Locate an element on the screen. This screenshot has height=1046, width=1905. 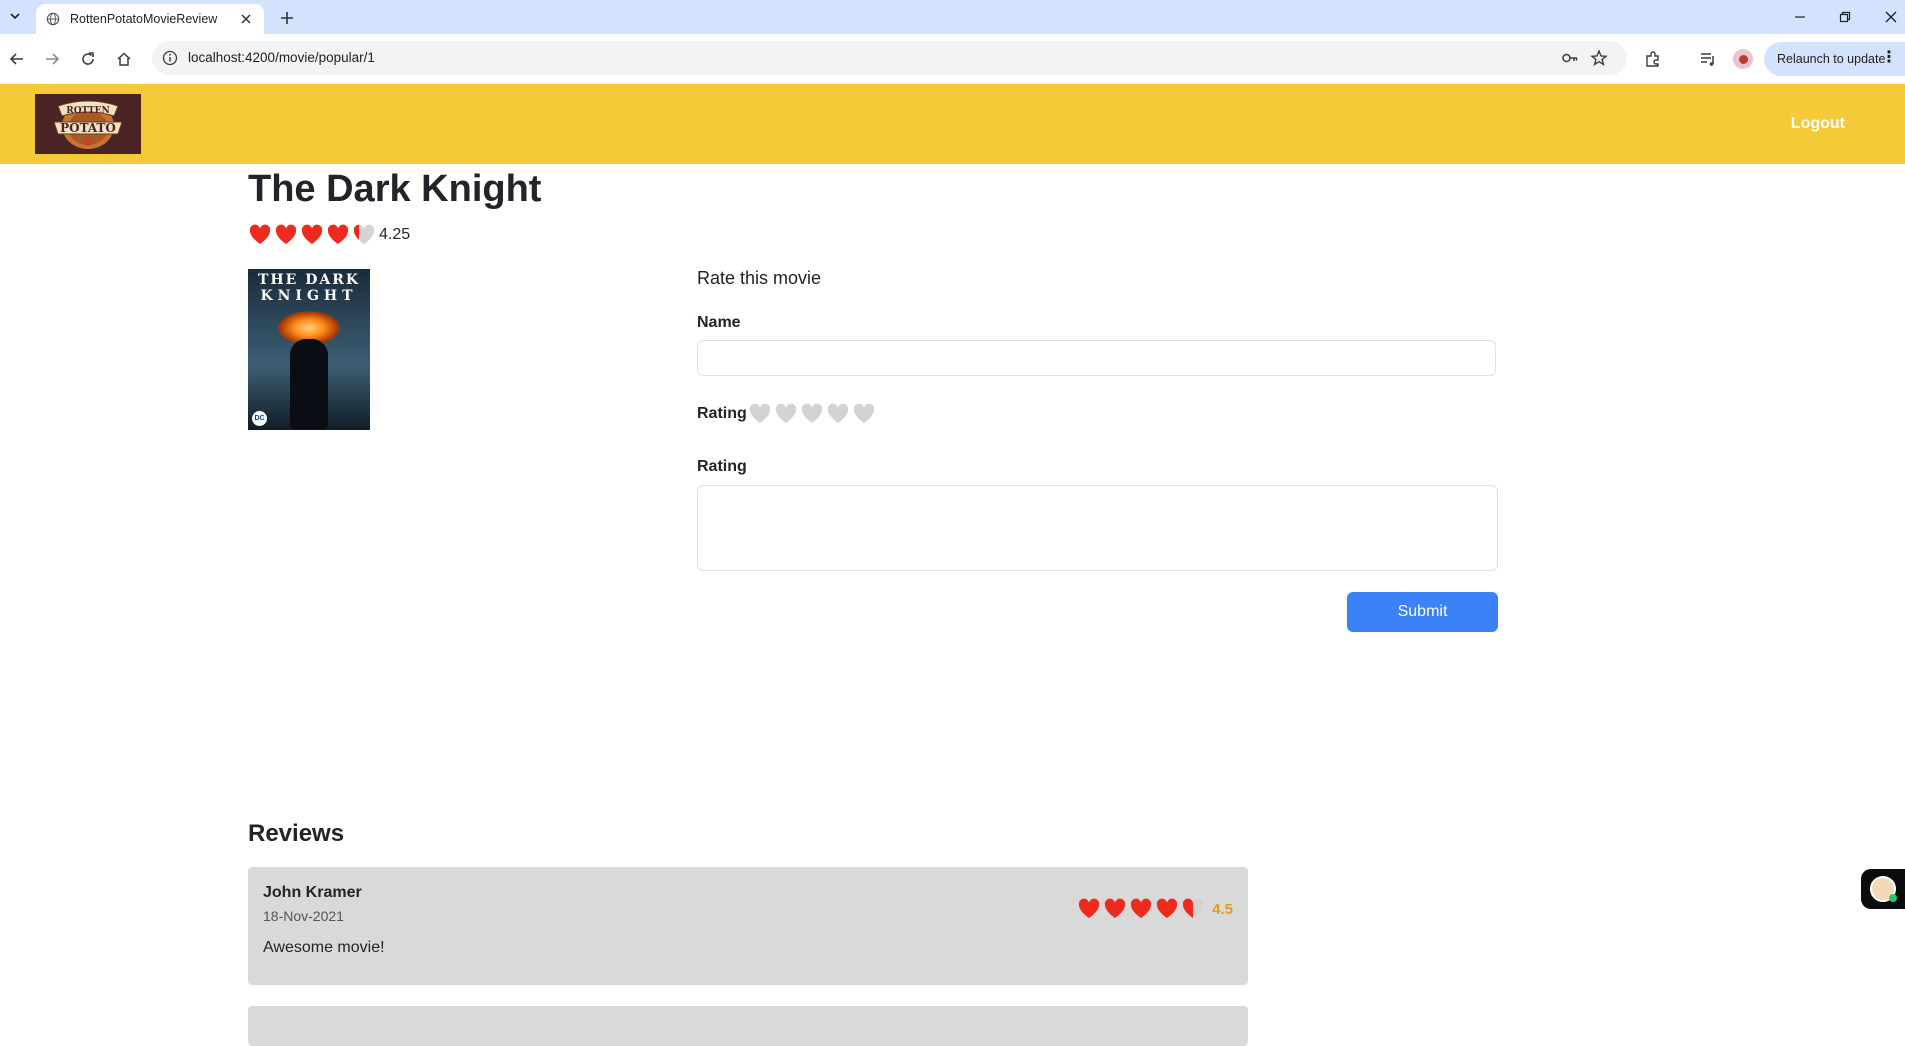
url-text: localhost:4200/movie/popular/1 is located at coordinates (281, 57).